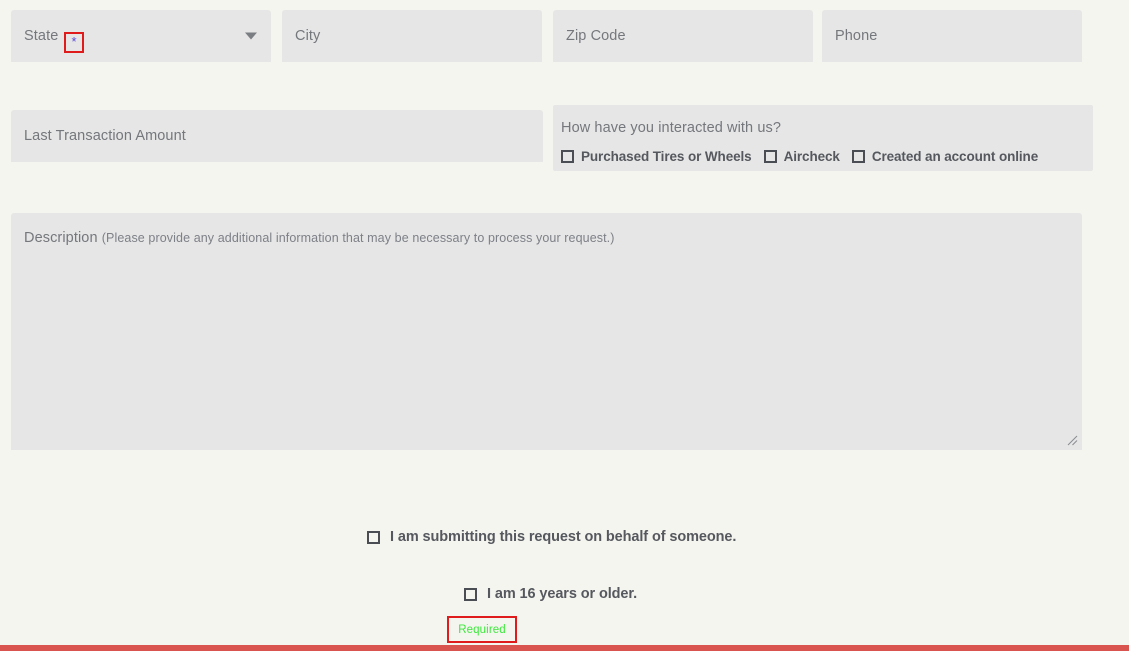 The width and height of the screenshot is (1129, 651). I want to click on chevron-down-icon, so click(251, 36).